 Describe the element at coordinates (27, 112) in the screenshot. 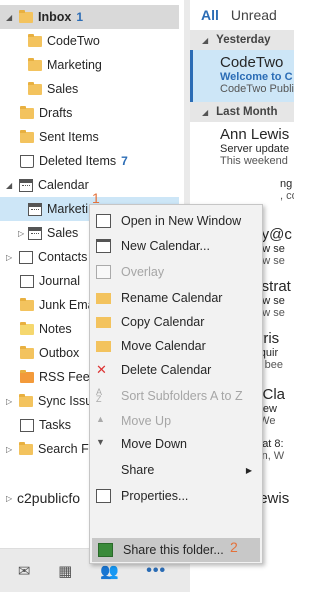

I see `drafts-icon` at that location.